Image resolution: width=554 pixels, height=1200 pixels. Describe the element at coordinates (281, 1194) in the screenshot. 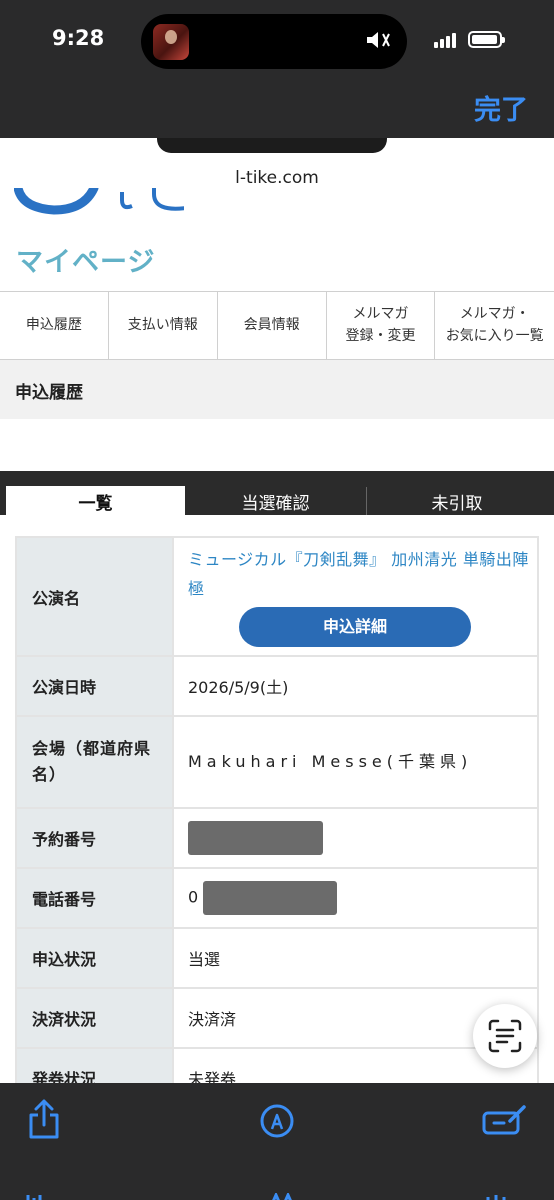

I see `toolbar-overflow-icons` at that location.